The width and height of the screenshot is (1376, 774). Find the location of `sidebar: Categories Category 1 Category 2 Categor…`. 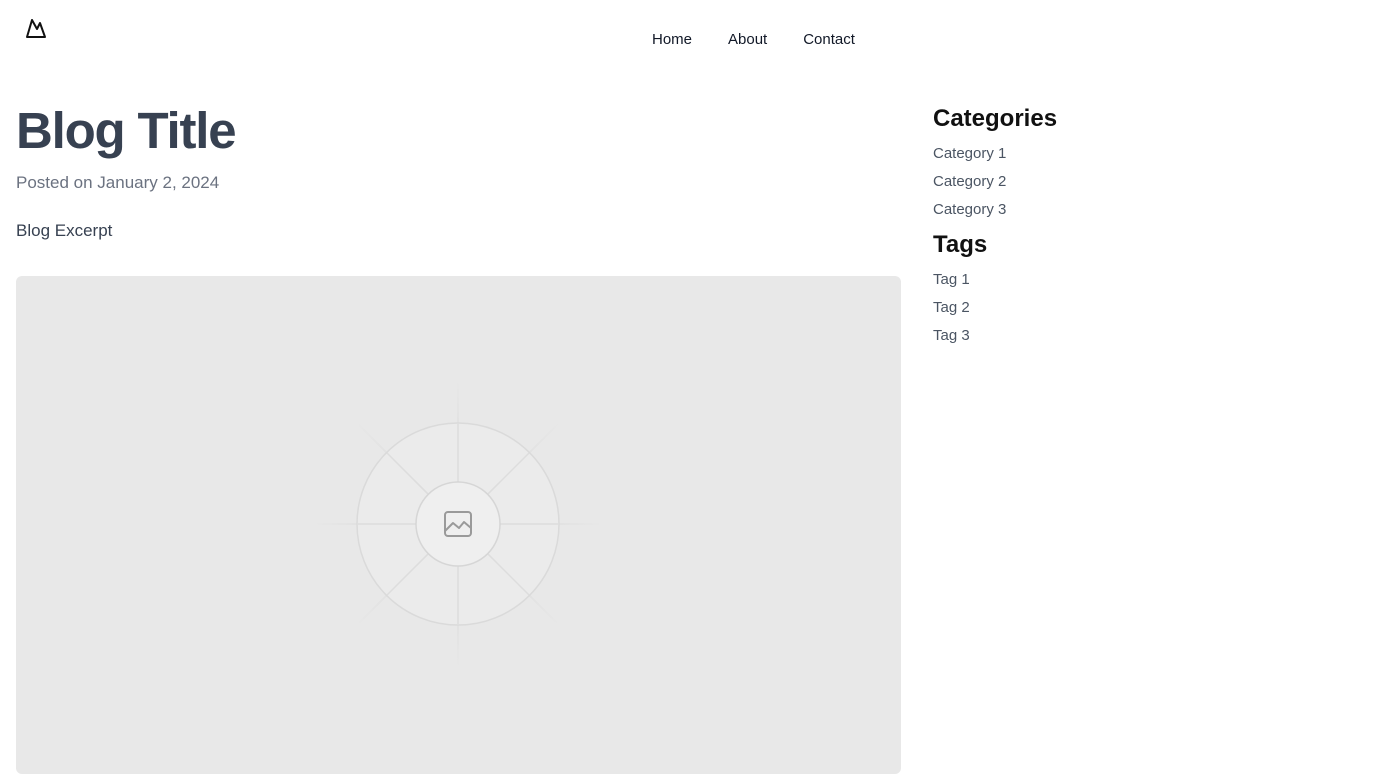

sidebar: Categories Category 1 Category 2 Categor… is located at coordinates (1083, 227).